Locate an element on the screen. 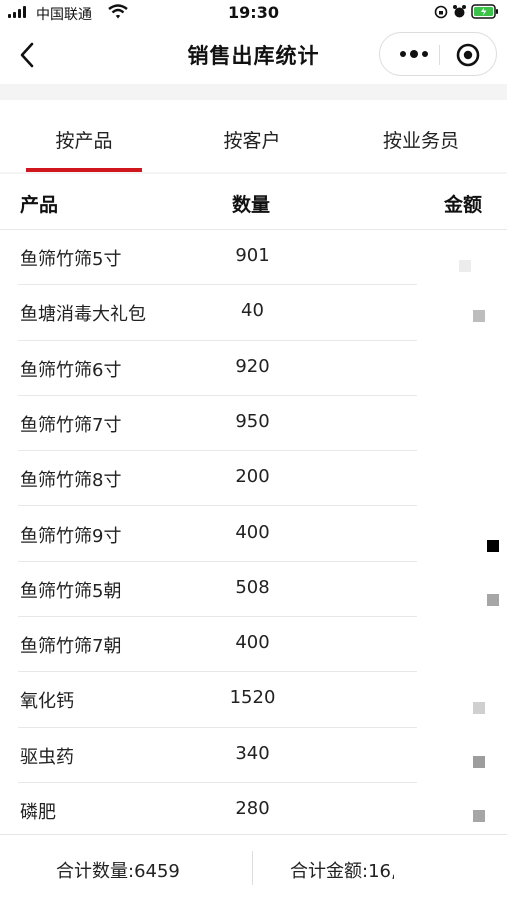 The height and width of the screenshot is (902, 507). product-name: 鱼塘消毒大礼包 is located at coordinates (83, 315).